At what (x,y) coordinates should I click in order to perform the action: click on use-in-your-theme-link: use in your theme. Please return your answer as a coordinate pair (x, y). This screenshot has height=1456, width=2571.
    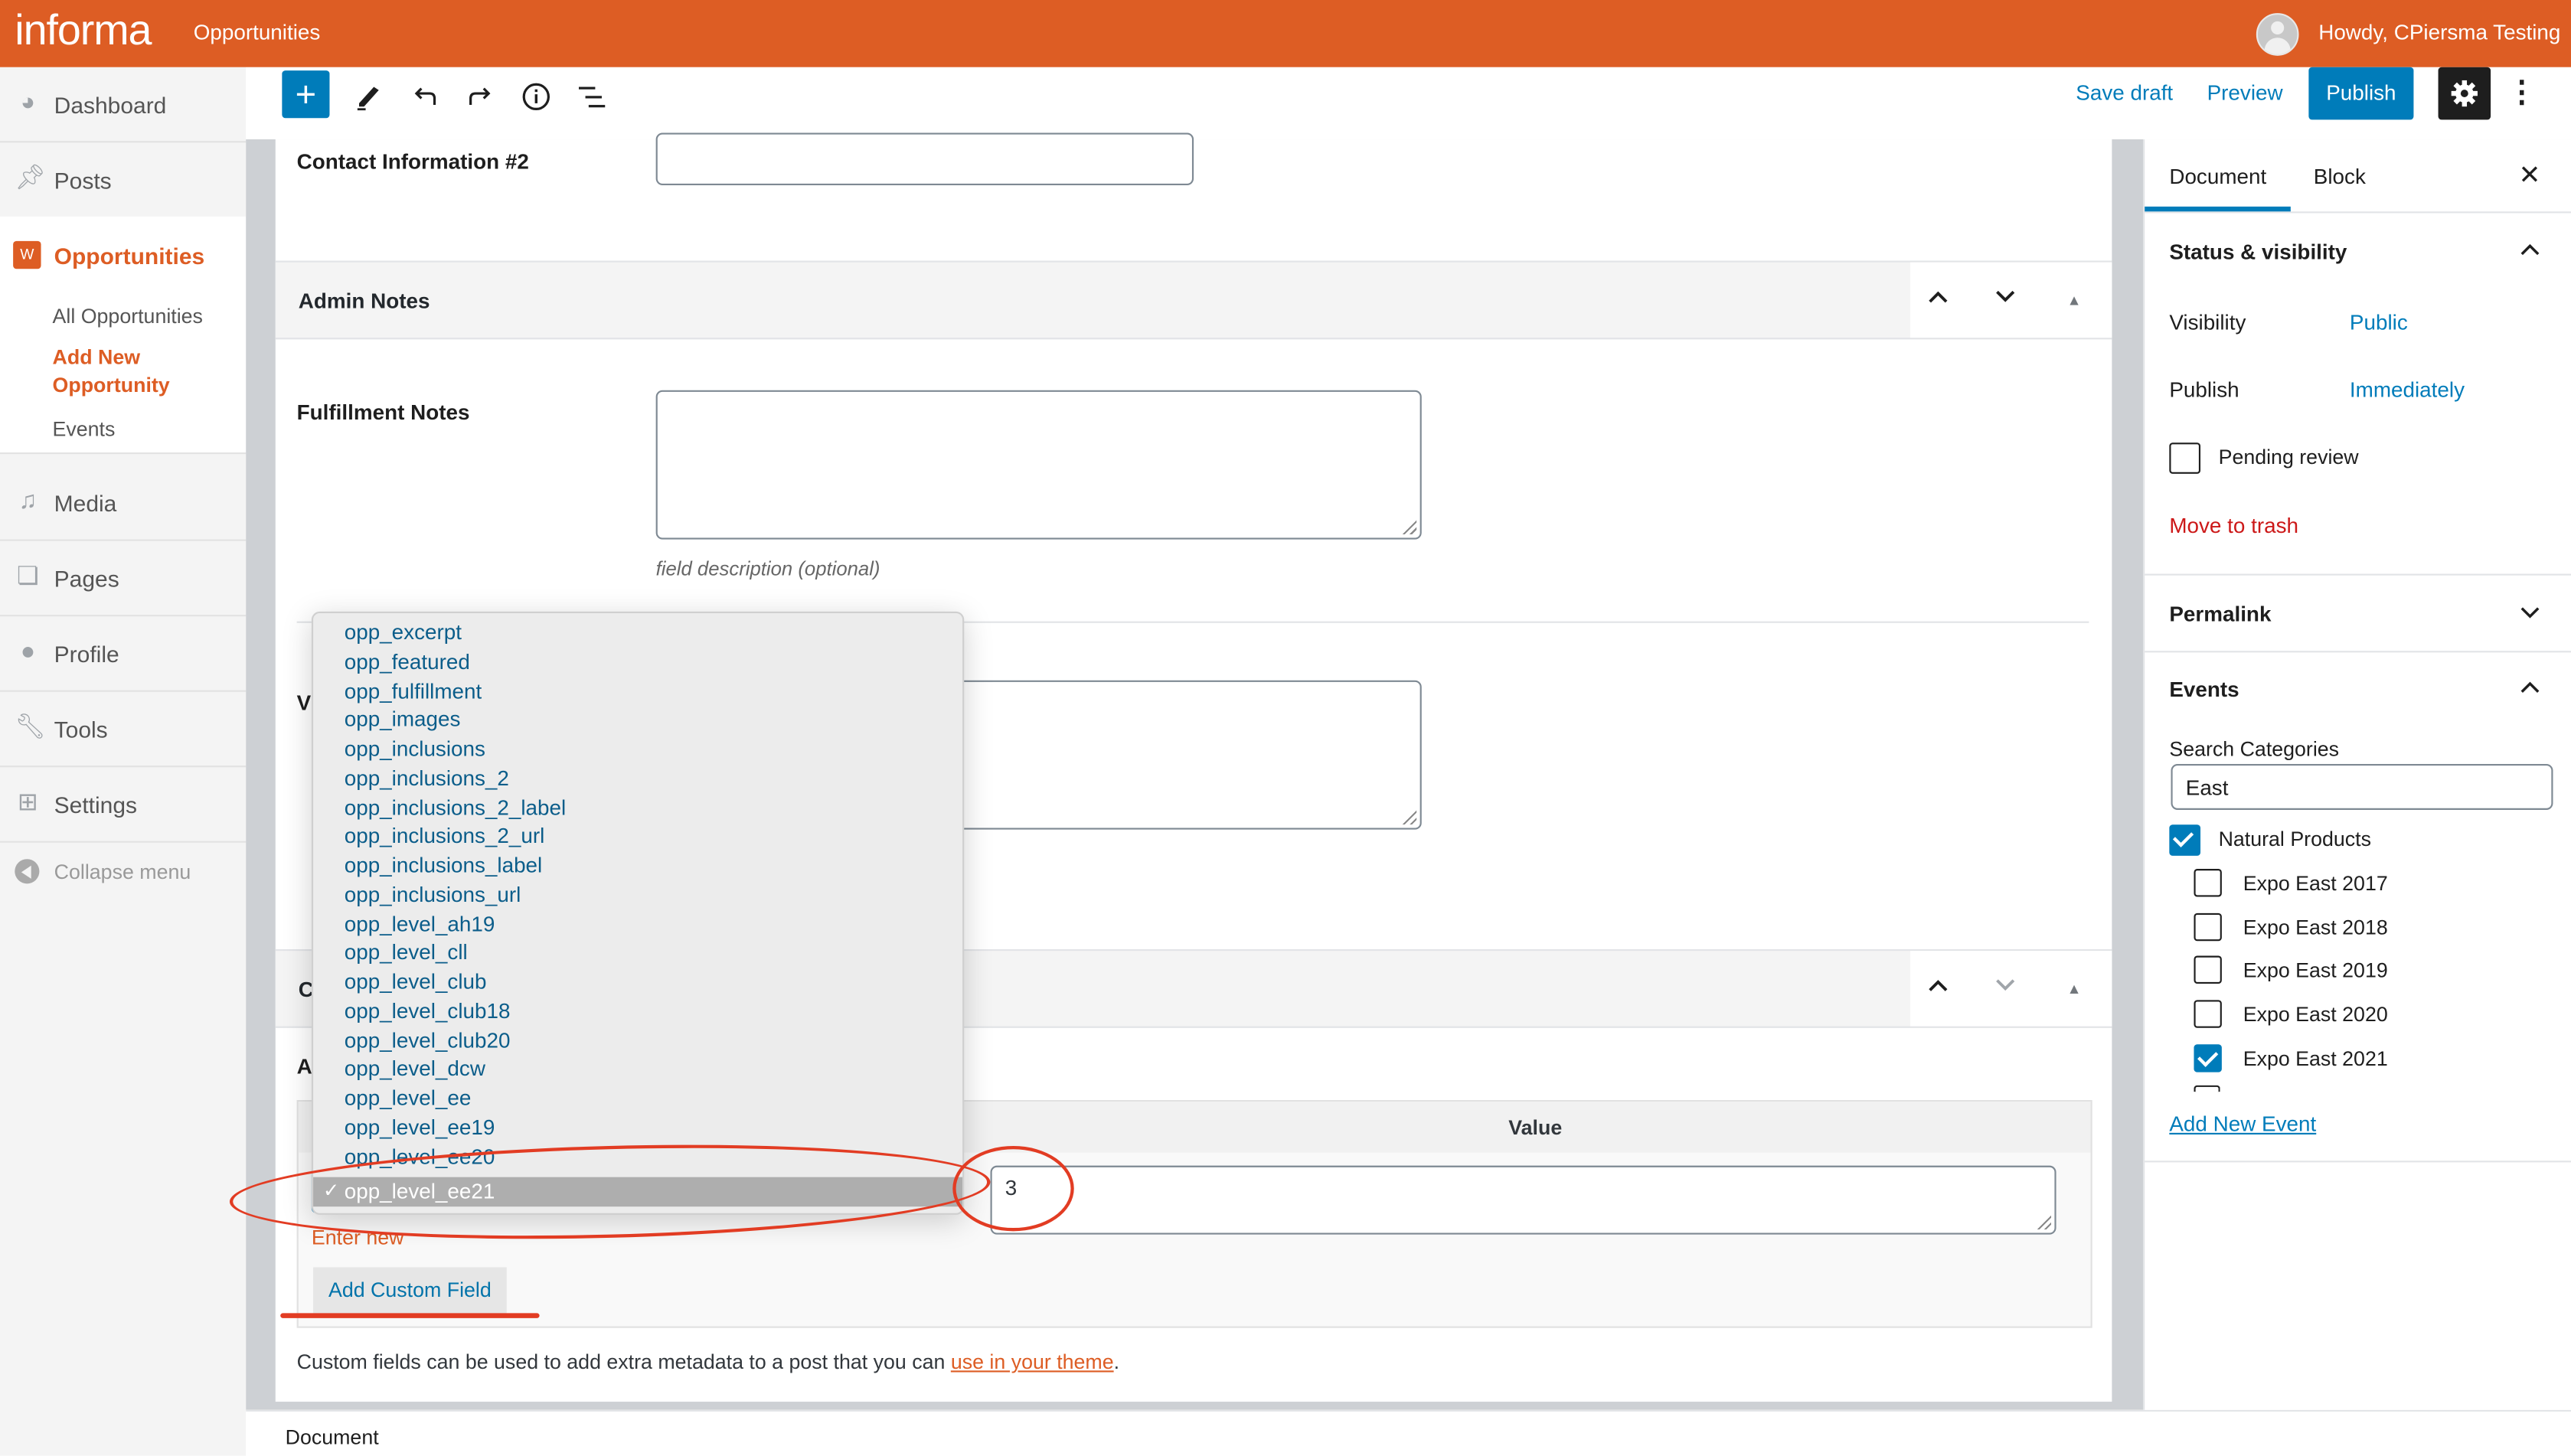
    Looking at the image, I should click on (1032, 1362).